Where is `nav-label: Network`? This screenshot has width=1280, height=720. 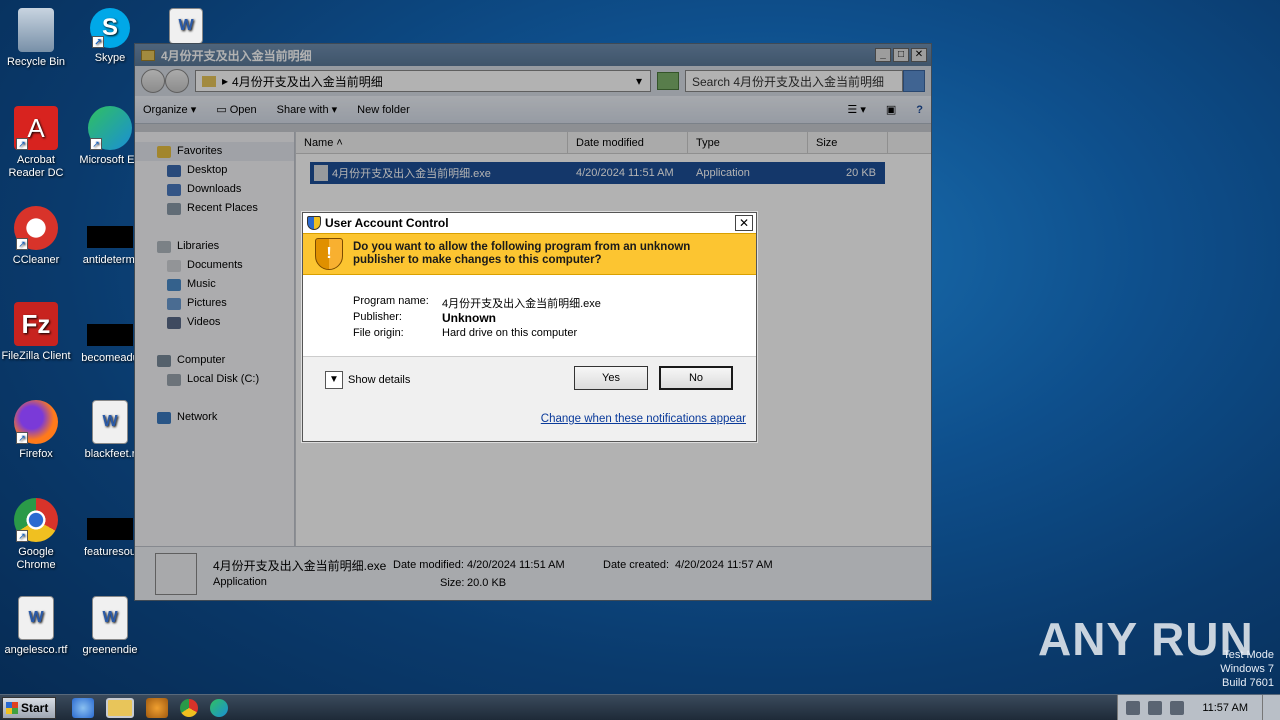
nav-label: Network is located at coordinates (197, 417).